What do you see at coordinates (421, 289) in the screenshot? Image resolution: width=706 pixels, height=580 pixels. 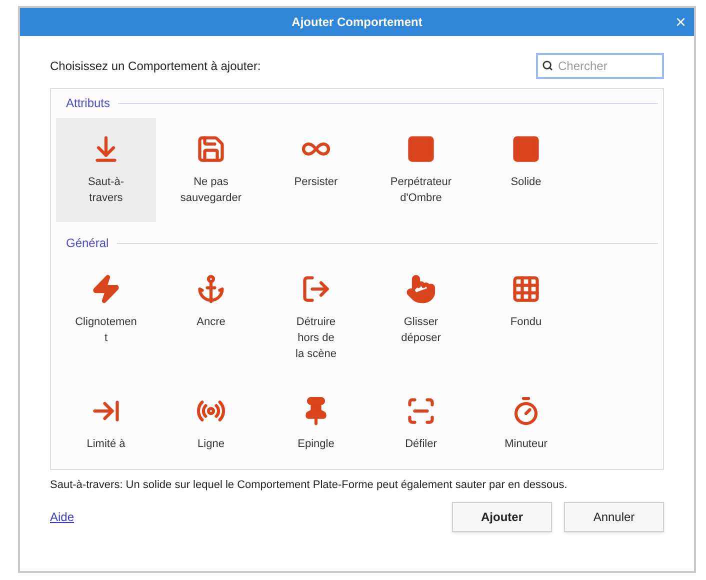 I see `hand-pointer-icon` at bounding box center [421, 289].